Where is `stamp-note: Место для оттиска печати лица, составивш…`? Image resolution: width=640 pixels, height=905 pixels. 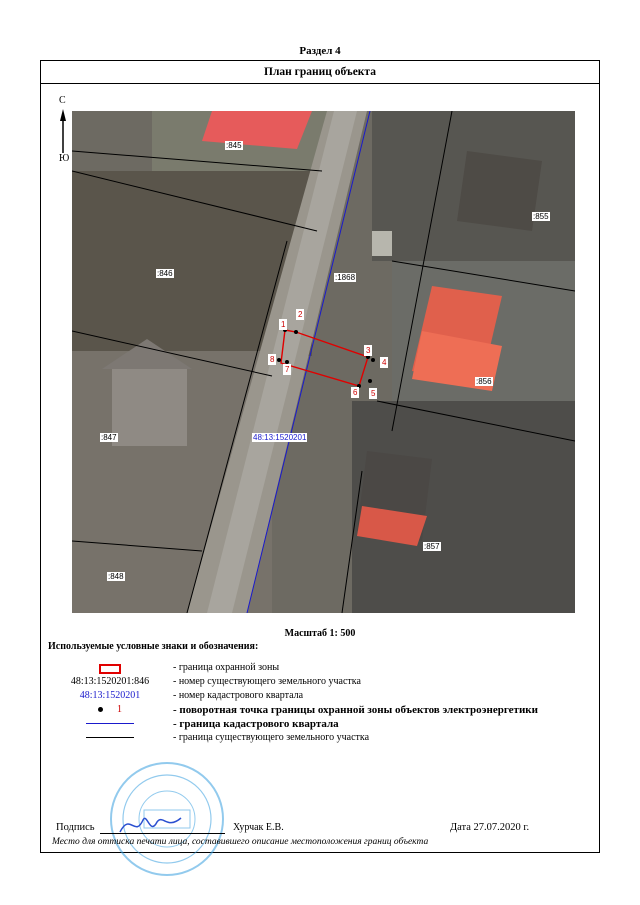 stamp-note: Место для оттиска печати лица, составивш… is located at coordinates (240, 842).